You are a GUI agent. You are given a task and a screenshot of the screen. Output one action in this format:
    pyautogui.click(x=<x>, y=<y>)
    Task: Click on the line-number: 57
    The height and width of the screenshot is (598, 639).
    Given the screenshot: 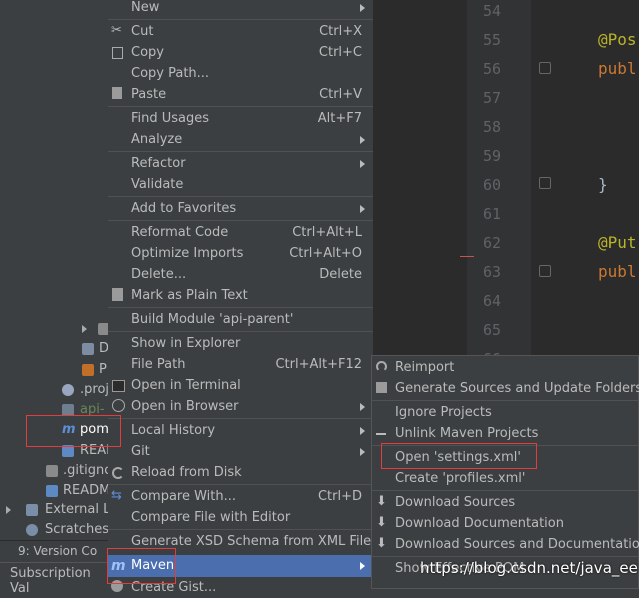 What is the action you would take?
    pyautogui.click(x=491, y=98)
    